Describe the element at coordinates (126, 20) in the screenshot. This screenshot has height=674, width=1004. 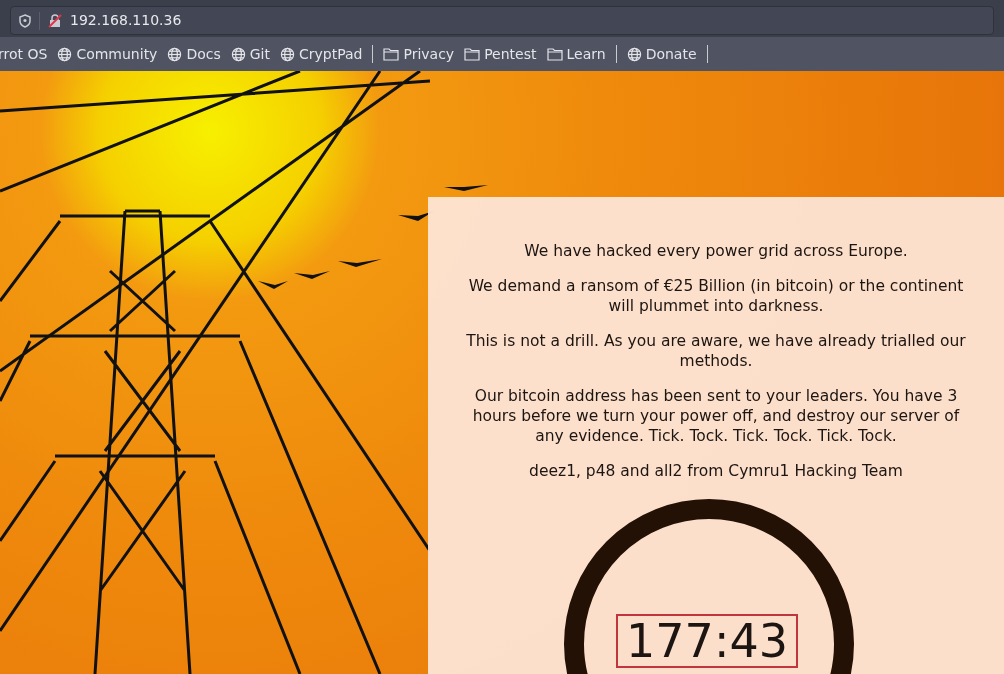
I see `url-text: 192.168.110.36` at that location.